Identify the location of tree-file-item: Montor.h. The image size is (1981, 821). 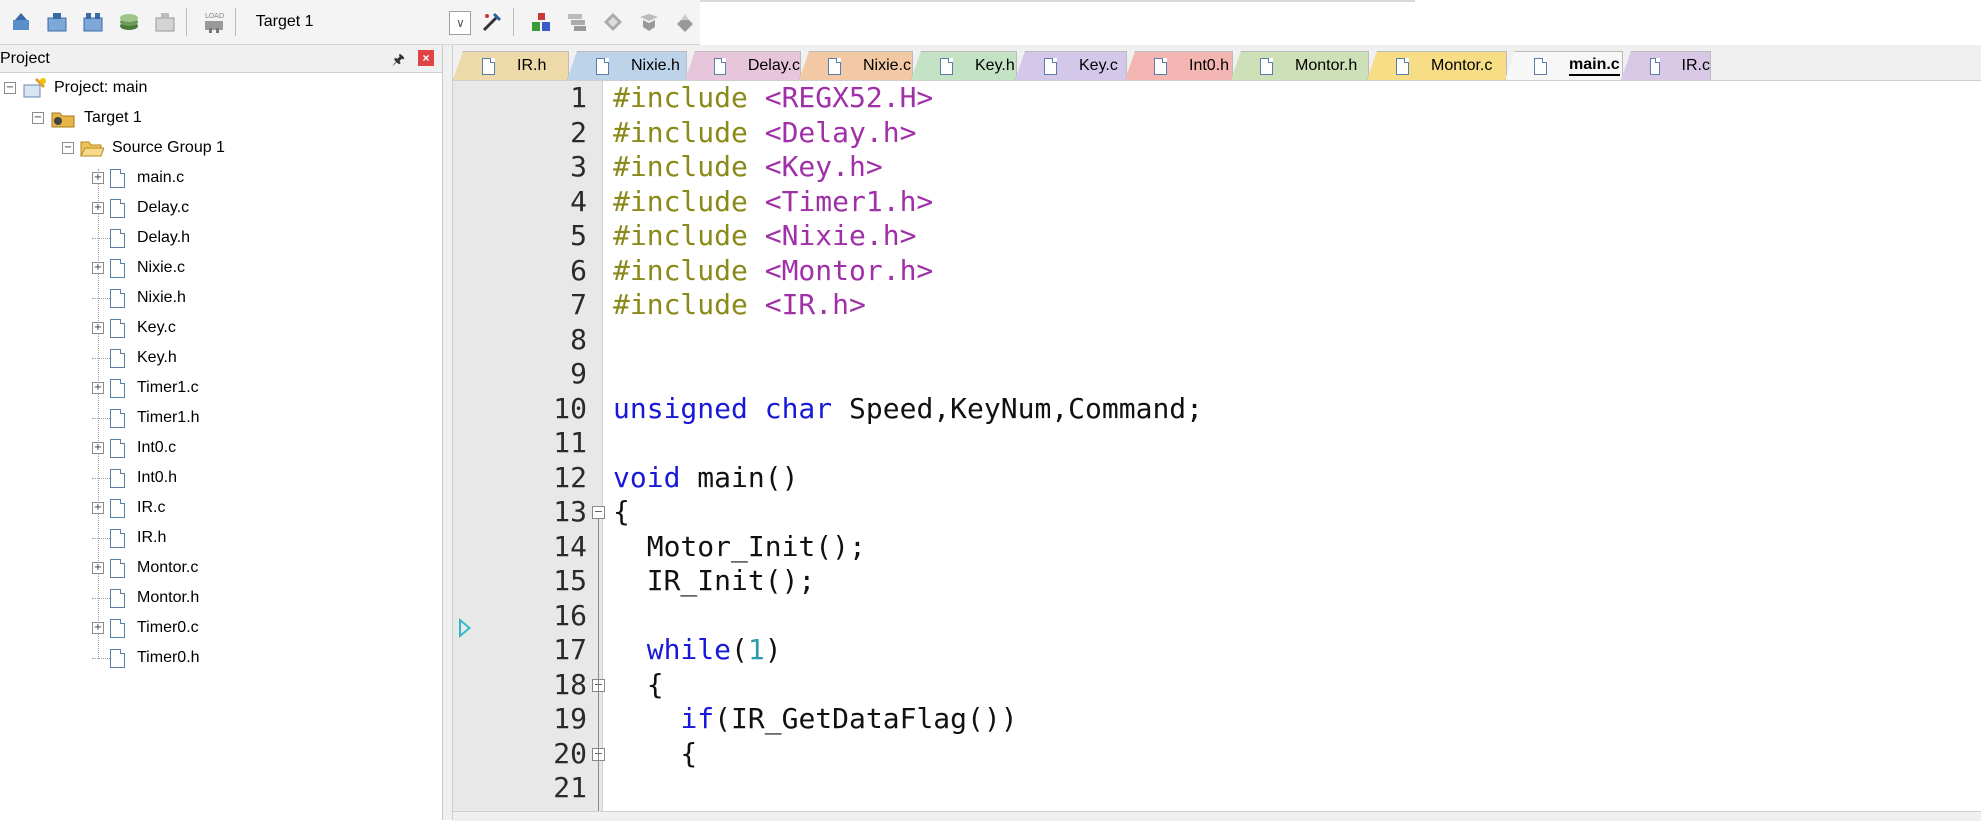
(145, 598).